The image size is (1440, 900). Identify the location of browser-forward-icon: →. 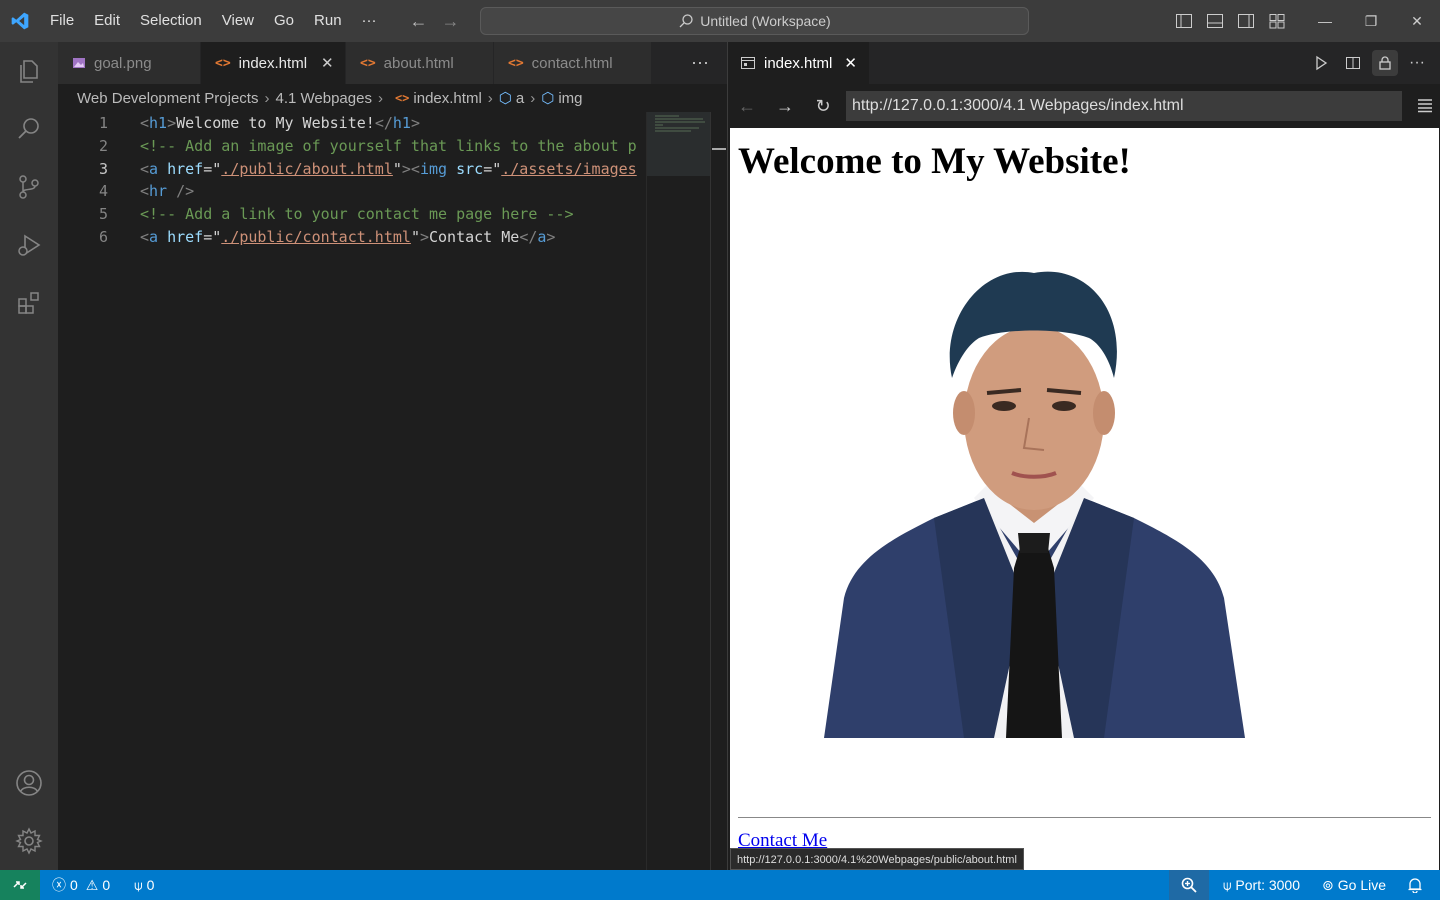
(785, 106).